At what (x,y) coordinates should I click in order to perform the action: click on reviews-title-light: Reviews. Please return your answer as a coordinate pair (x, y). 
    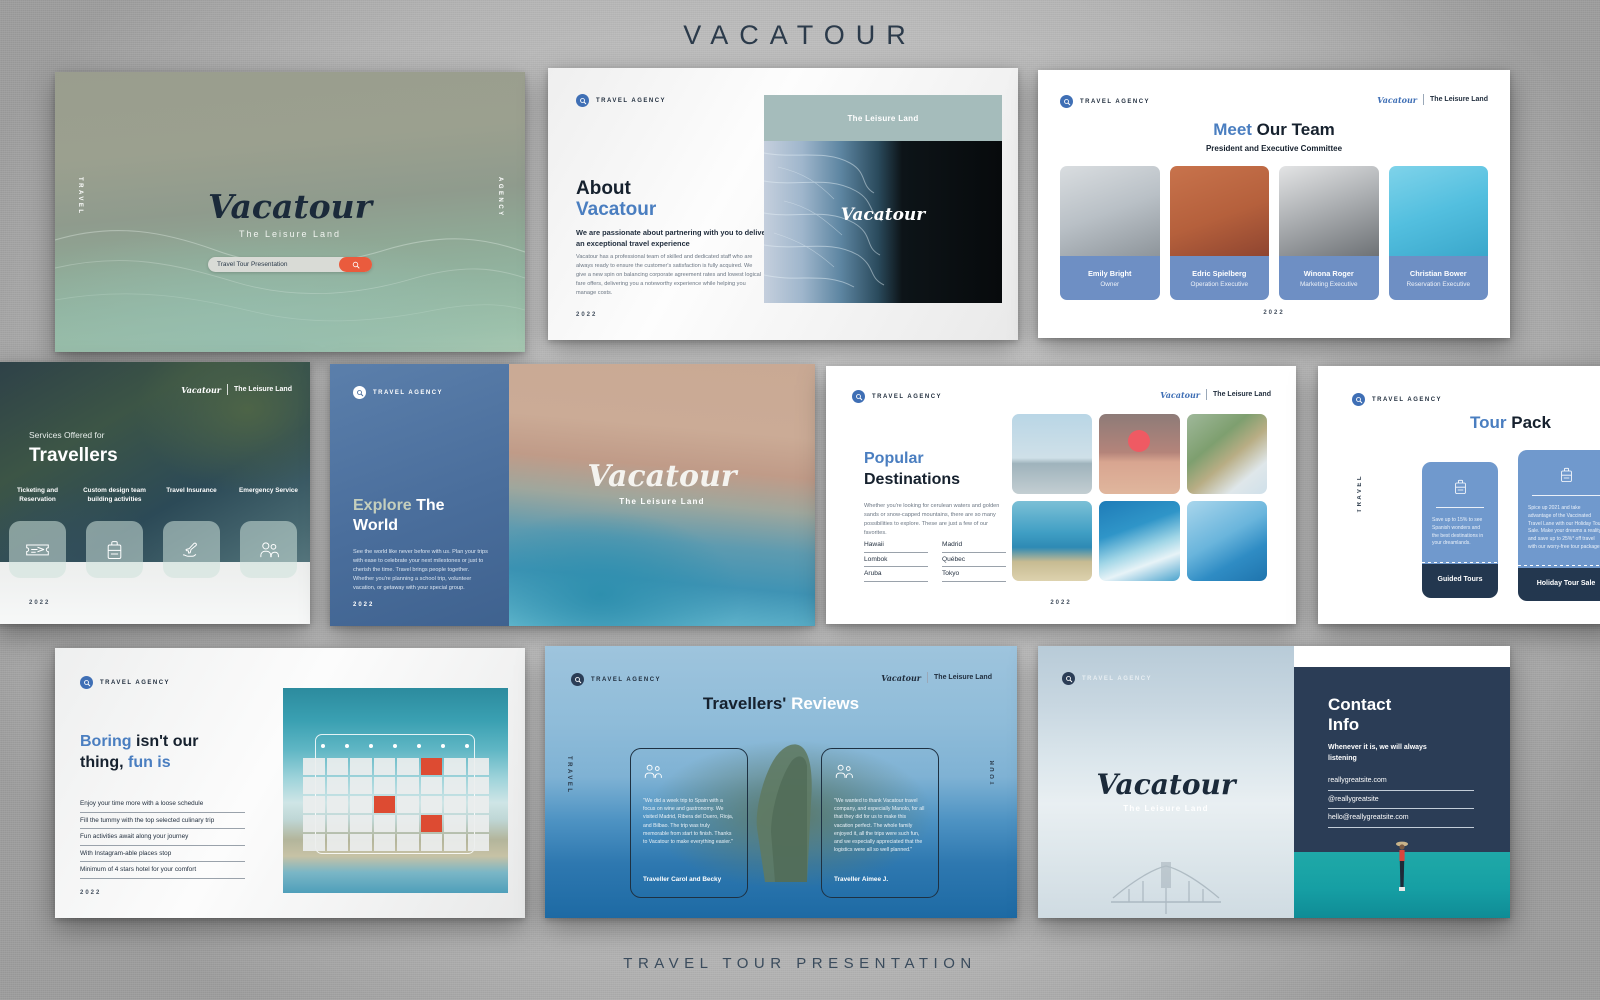
    Looking at the image, I should click on (823, 703).